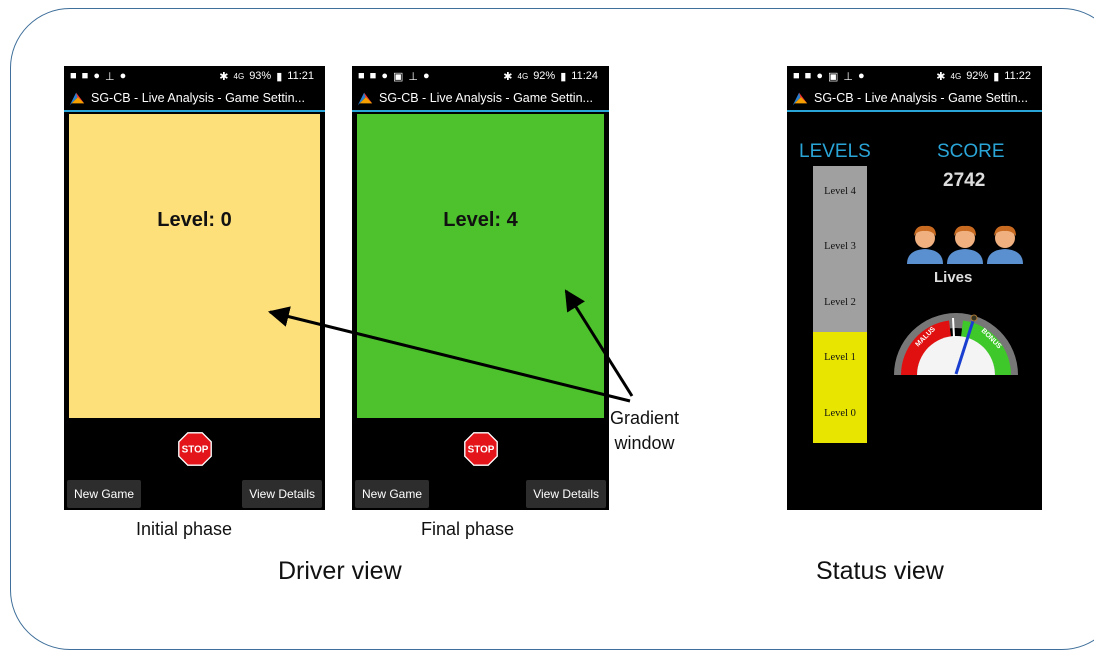 This screenshot has width=1094, height=650. What do you see at coordinates (644, 431) in the screenshot?
I see `gradient-window-label: Gradient window` at bounding box center [644, 431].